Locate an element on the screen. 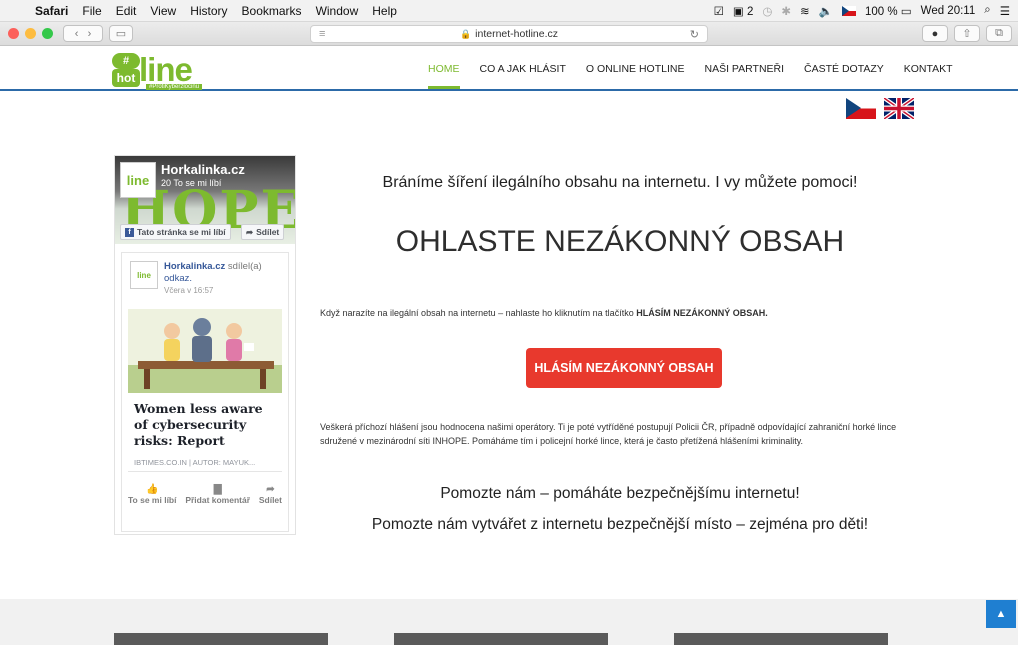 The width and height of the screenshot is (1018, 645). post-illustration is located at coordinates (205, 351).